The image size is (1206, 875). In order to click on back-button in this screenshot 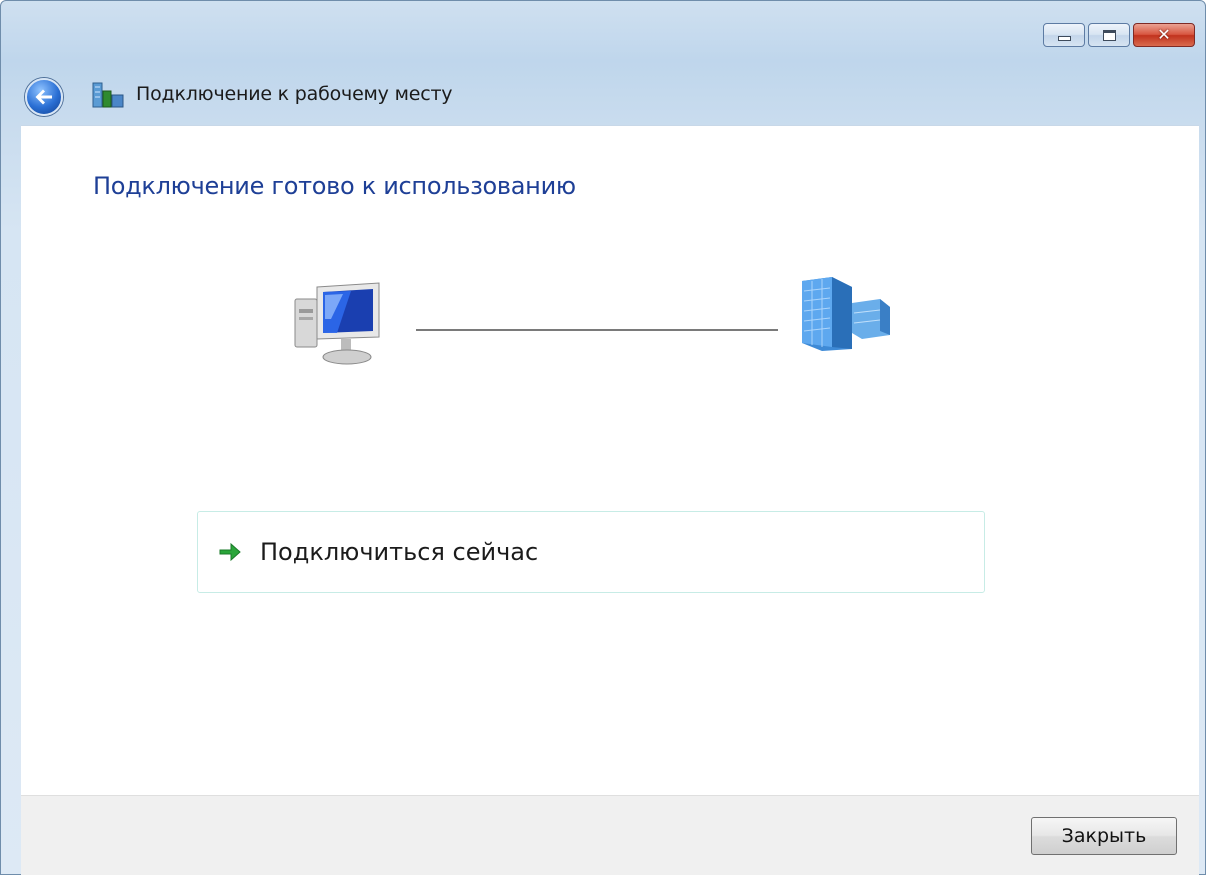, I will do `click(44, 97)`.